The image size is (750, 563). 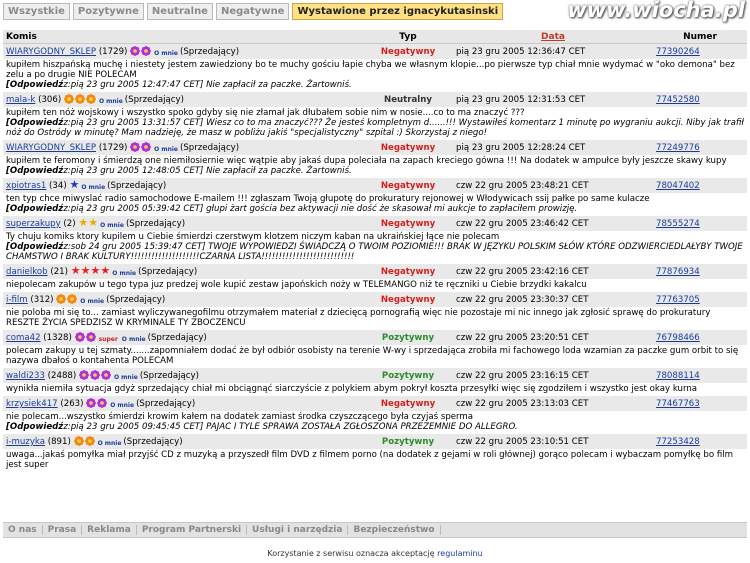 What do you see at coordinates (553, 403) in the screenshot?
I see `comment-date: czw 22 gru 2005 23:13:03 CET` at bounding box center [553, 403].